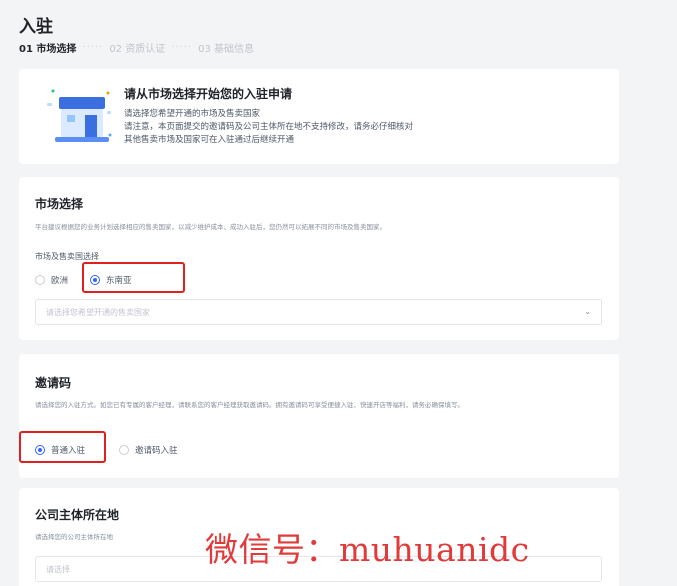 The image size is (677, 586). What do you see at coordinates (74, 537) in the screenshot?
I see `company-desc: 请选择您的公司主体所在地` at bounding box center [74, 537].